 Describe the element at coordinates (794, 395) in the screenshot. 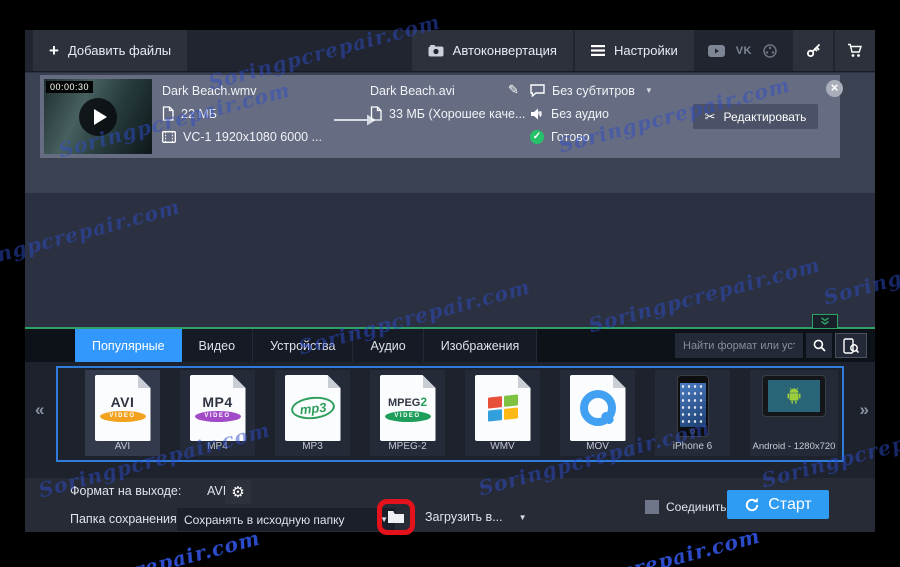

I see `android-robot-icon` at that location.